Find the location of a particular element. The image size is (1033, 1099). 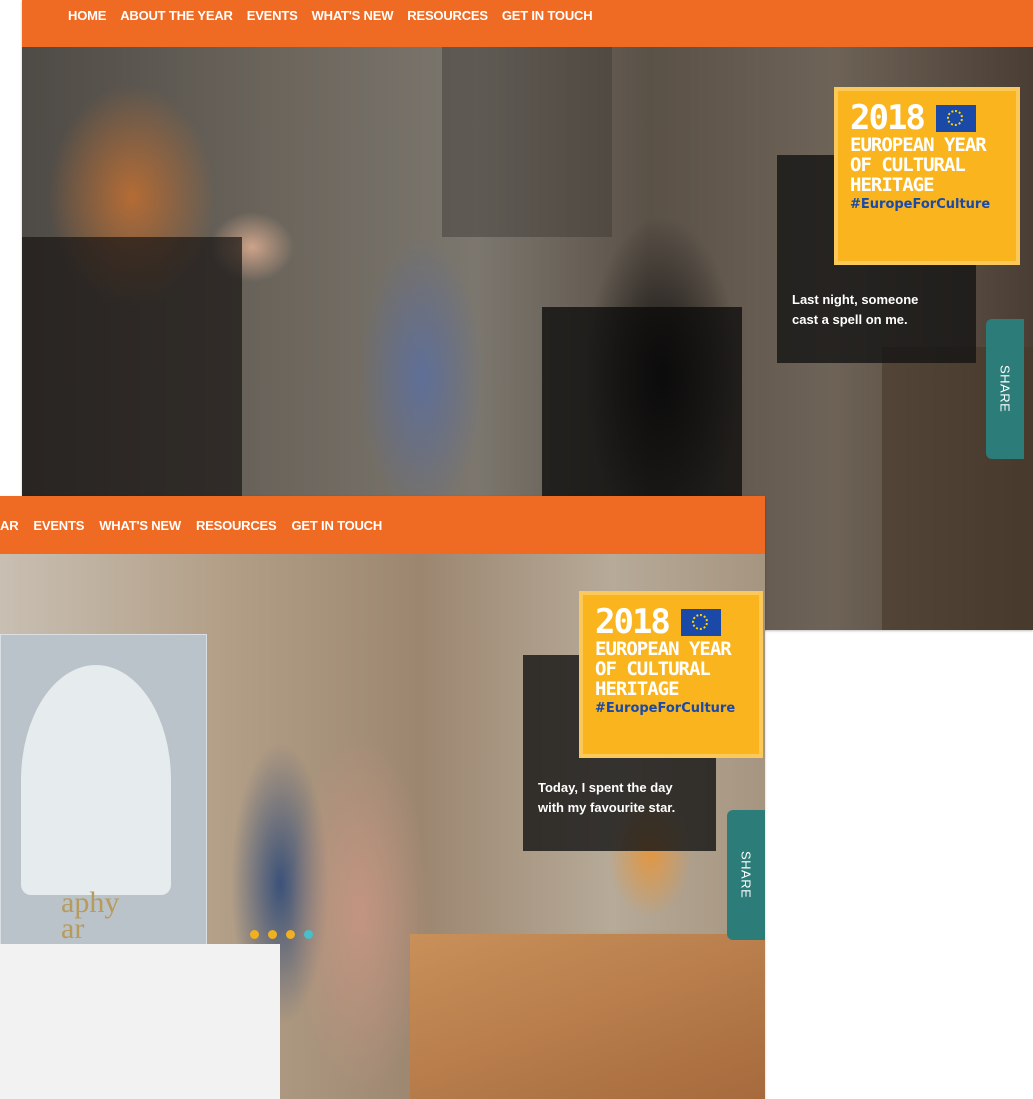

magazine-portrait is located at coordinates (96, 780).